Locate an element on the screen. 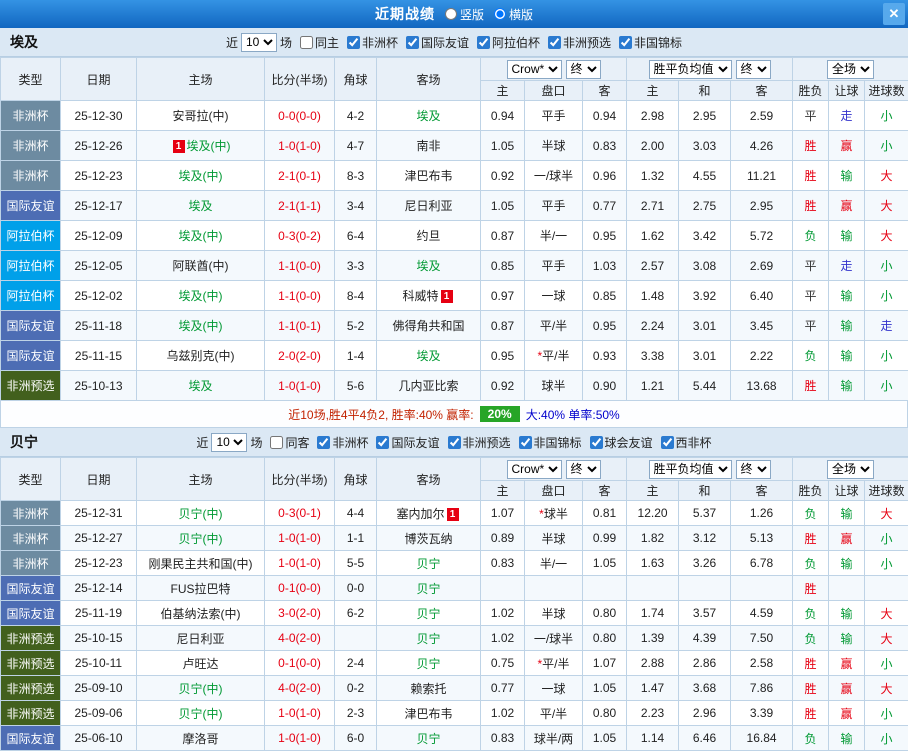 The width and height of the screenshot is (908, 753). competition-label: 非洲预选 is located at coordinates (587, 42).